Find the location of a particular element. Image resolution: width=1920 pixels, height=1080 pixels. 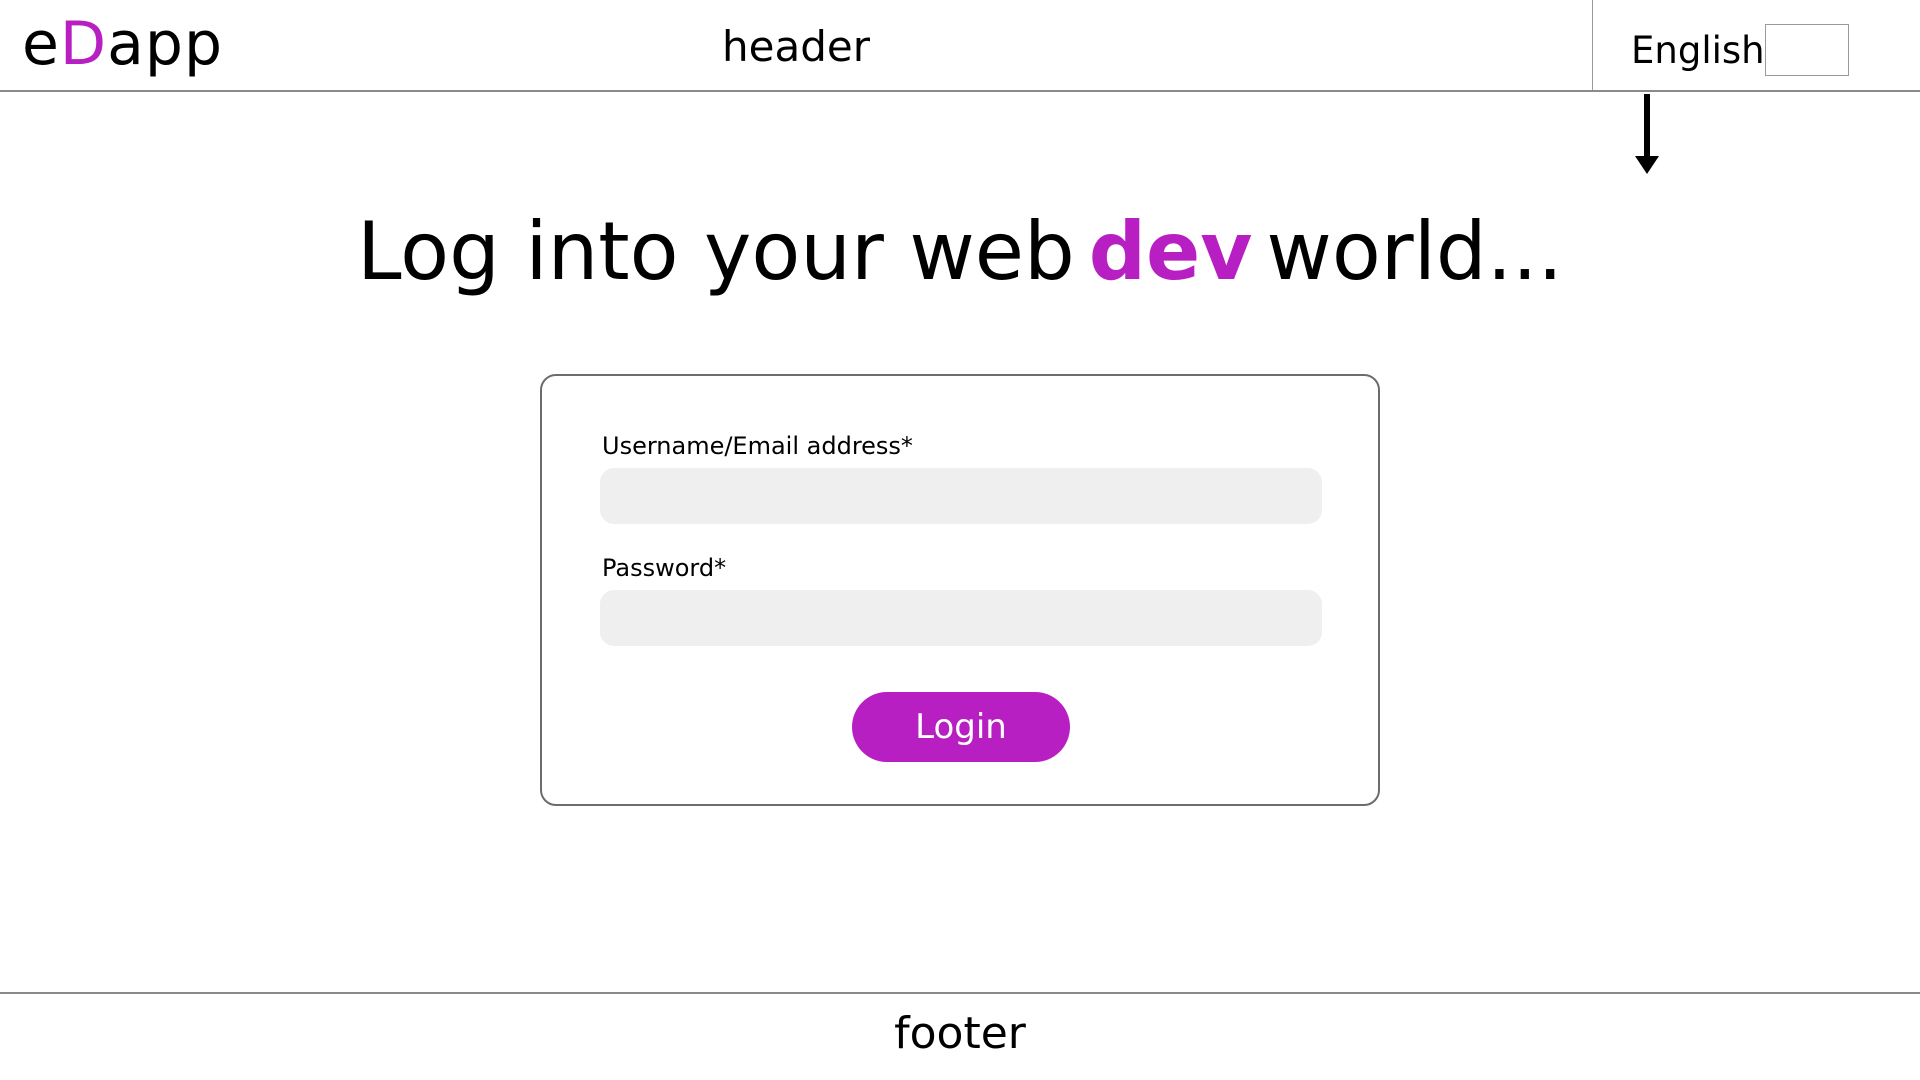

footer-text: footer is located at coordinates (960, 1033).